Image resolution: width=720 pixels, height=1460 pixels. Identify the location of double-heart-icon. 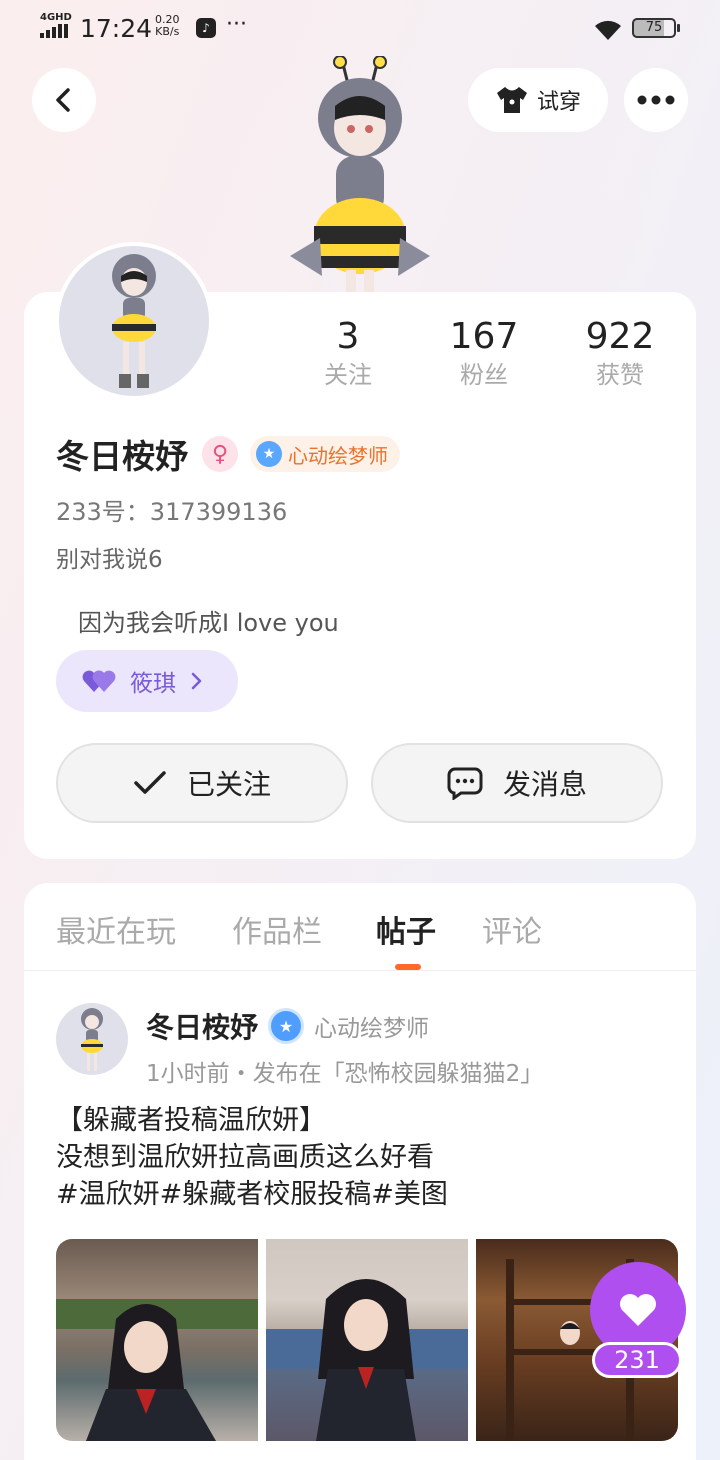
(99, 681).